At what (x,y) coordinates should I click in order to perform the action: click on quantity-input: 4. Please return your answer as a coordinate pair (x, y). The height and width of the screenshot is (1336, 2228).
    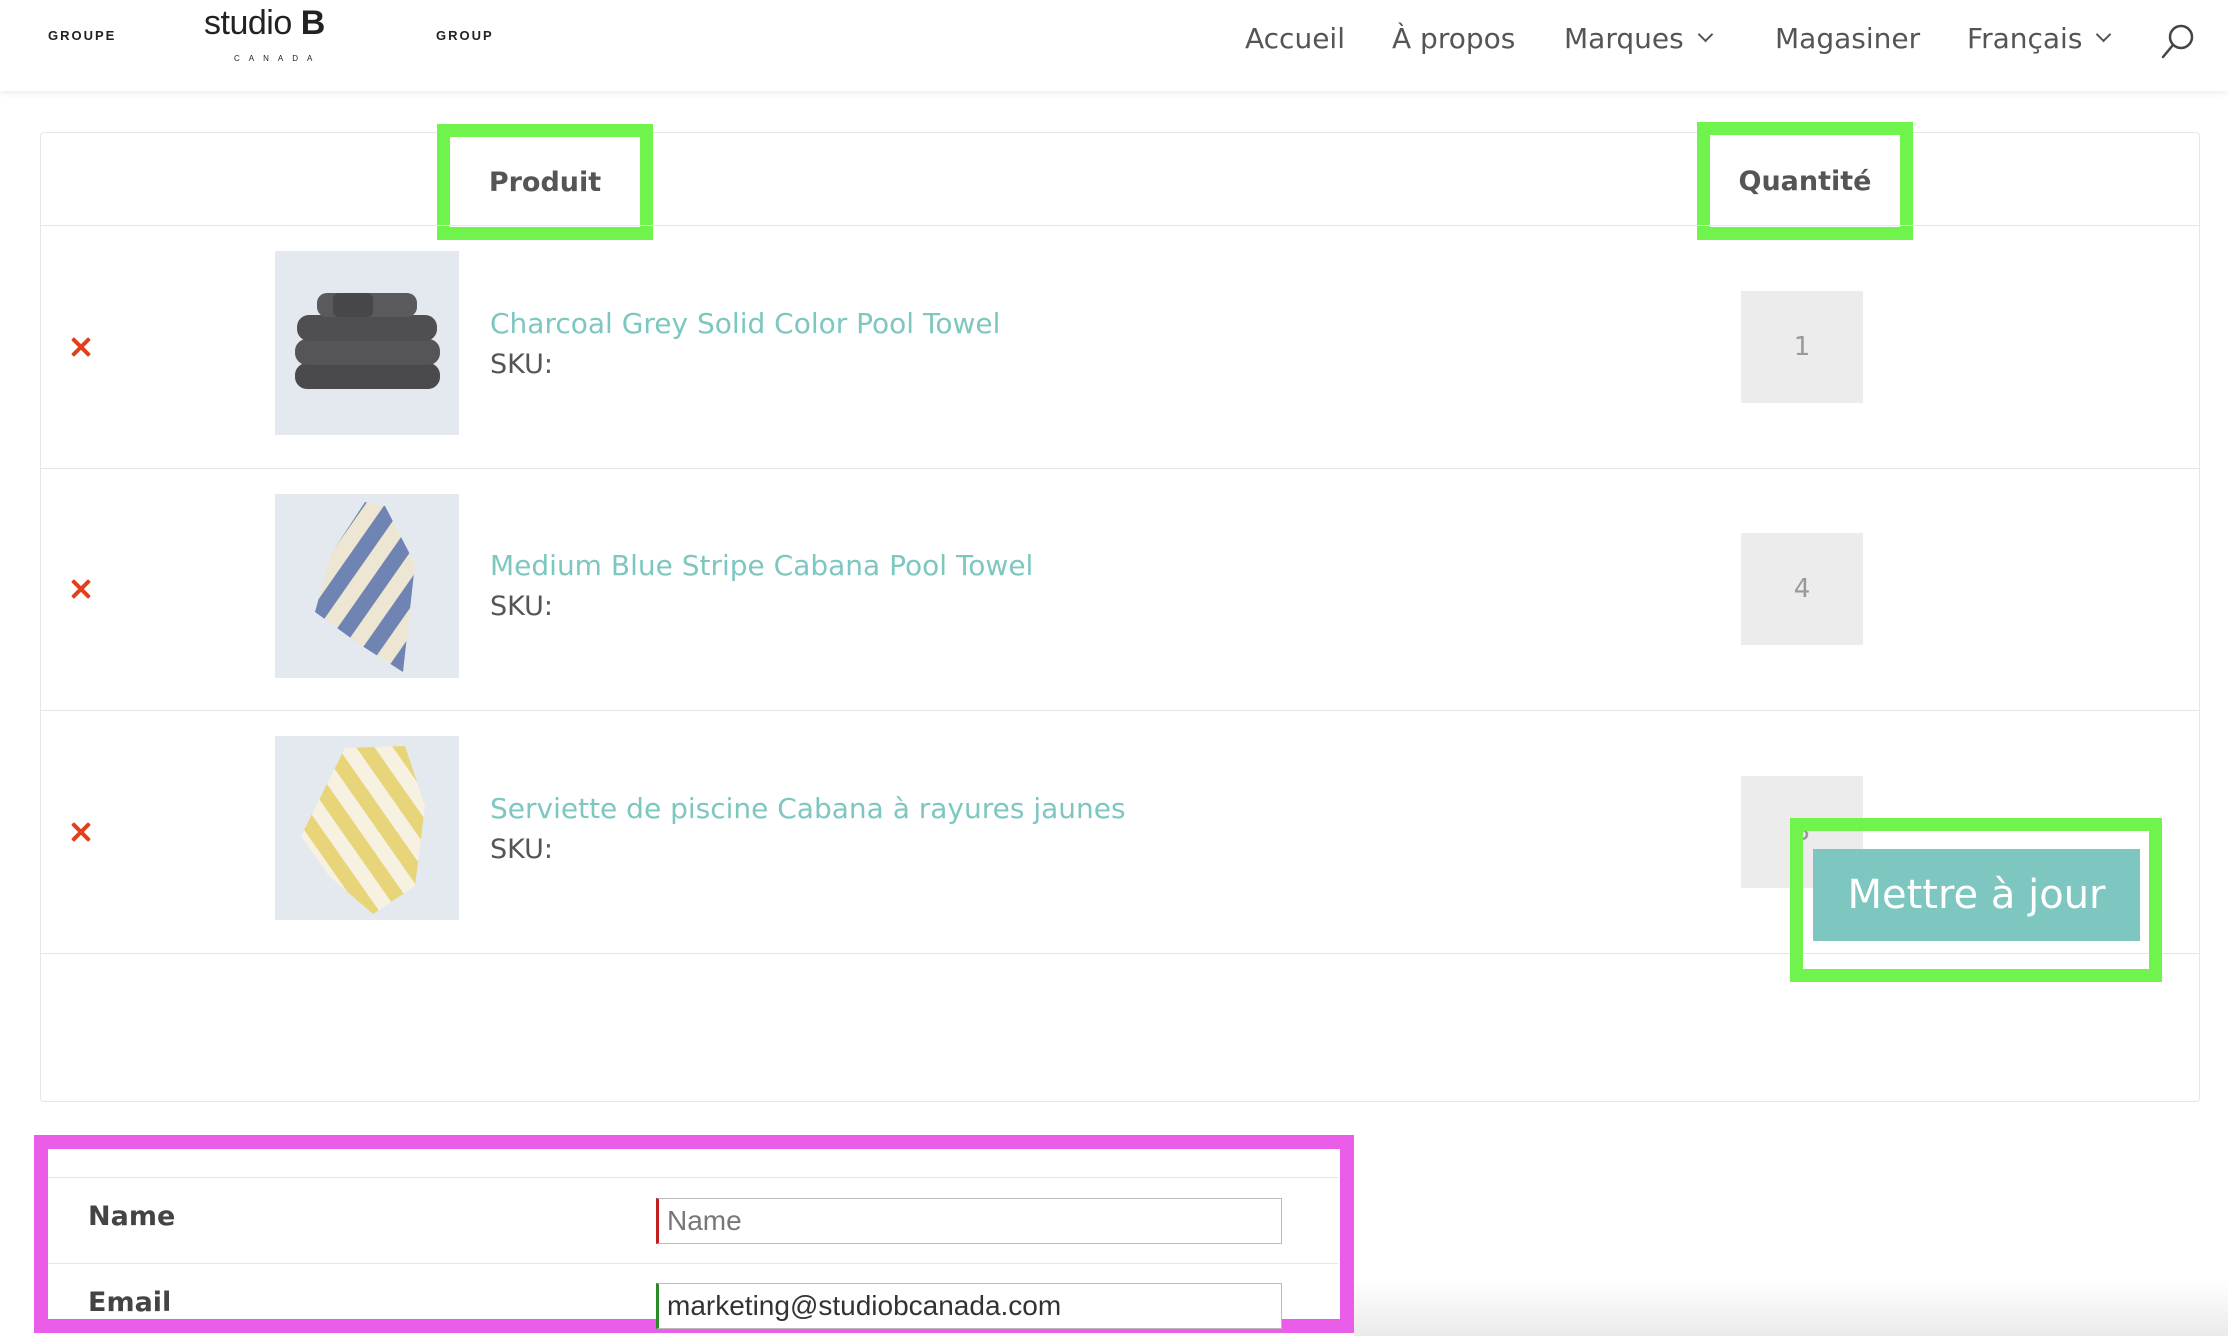
    Looking at the image, I should click on (1802, 589).